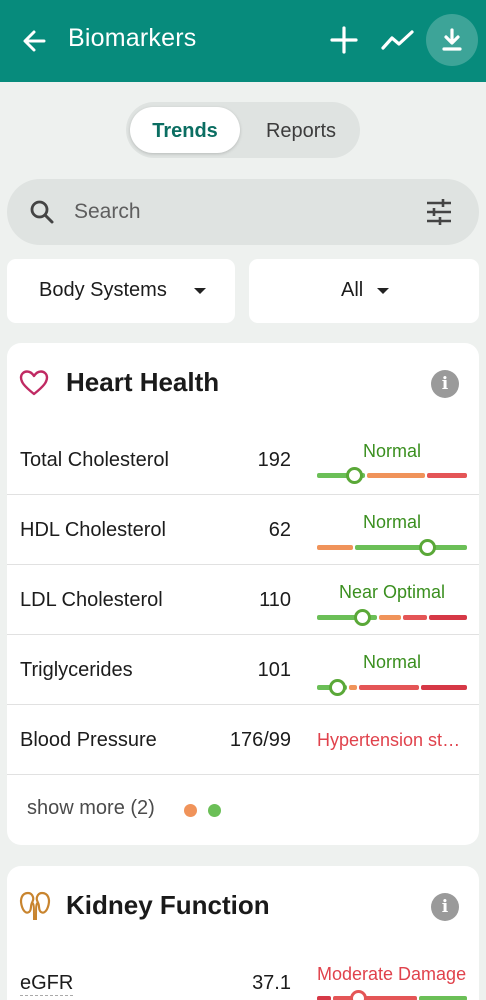 Image resolution: width=486 pixels, height=1000 pixels. Describe the element at coordinates (76, 670) in the screenshot. I see `biomarker-name: Triglycerides` at that location.